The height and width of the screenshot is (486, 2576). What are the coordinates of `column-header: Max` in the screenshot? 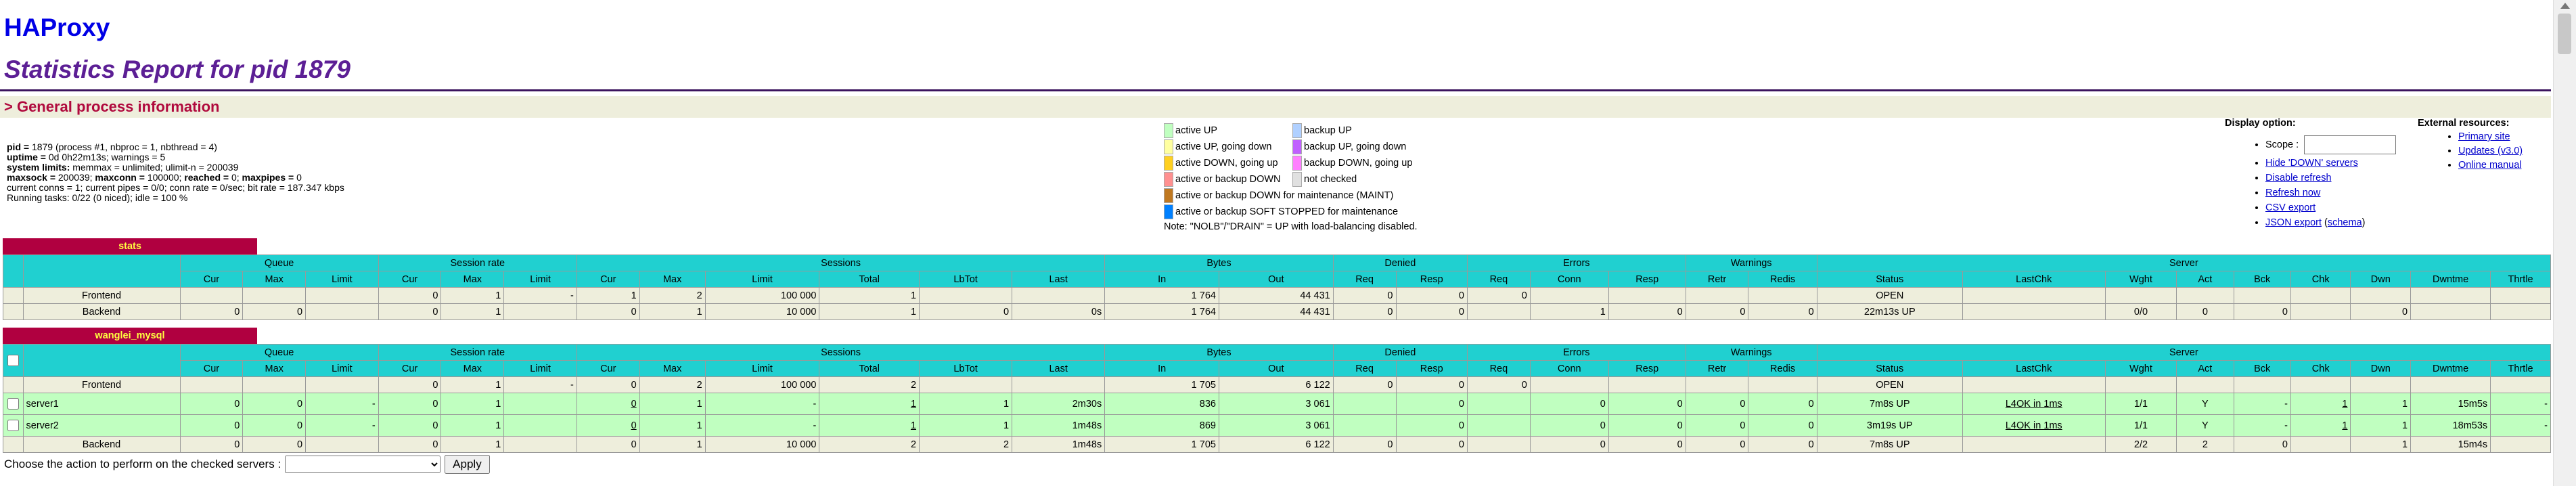 It's located at (672, 368).